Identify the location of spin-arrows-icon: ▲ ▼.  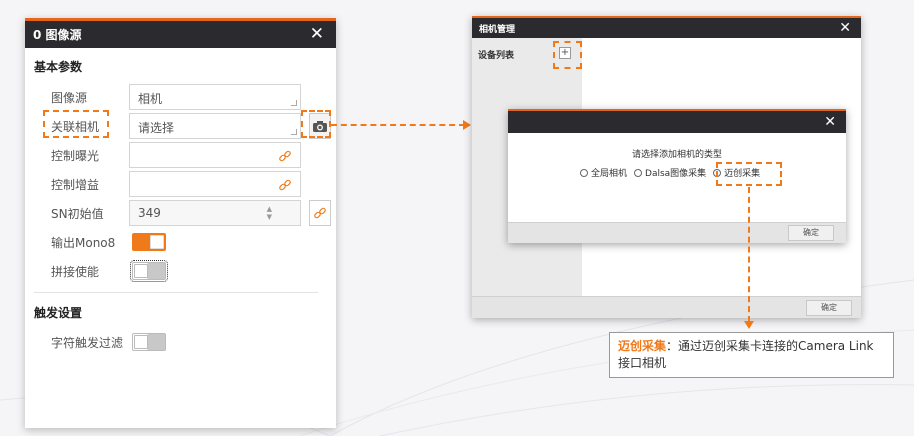
(269, 213).